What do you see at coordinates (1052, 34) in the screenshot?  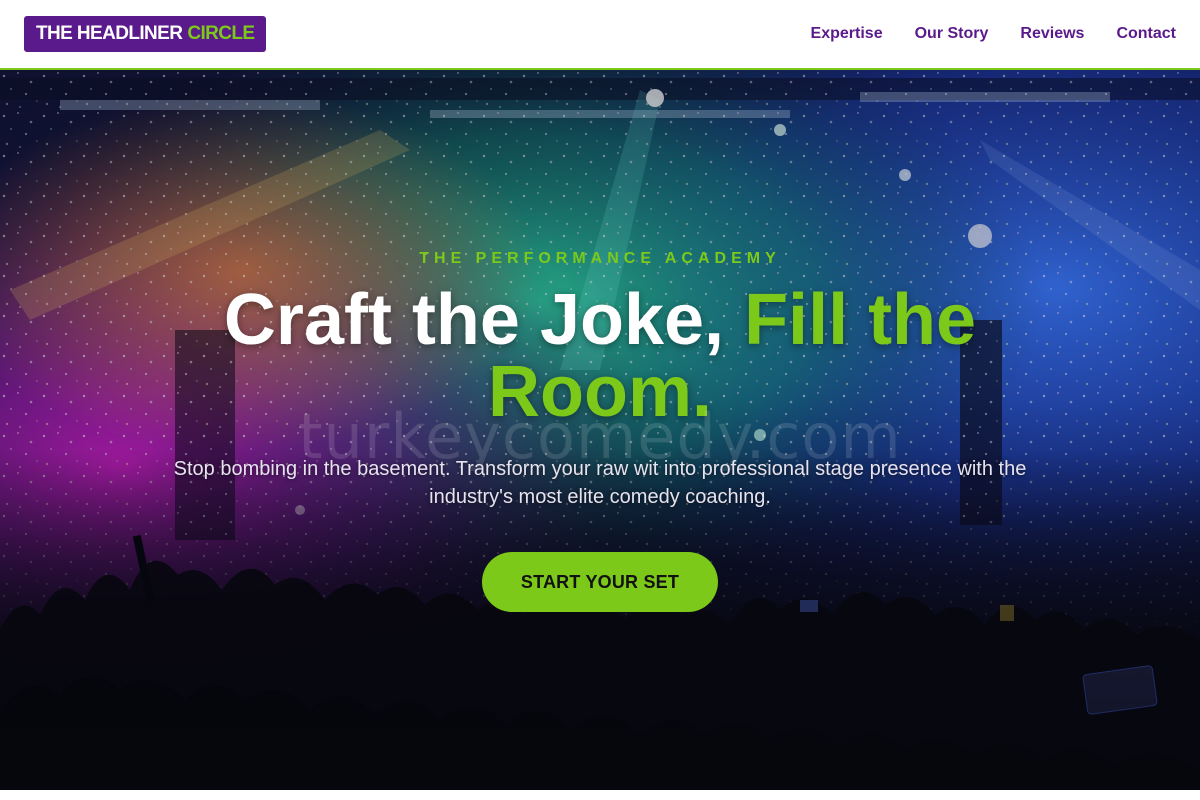 I see `nav-link-reviews: Reviews` at bounding box center [1052, 34].